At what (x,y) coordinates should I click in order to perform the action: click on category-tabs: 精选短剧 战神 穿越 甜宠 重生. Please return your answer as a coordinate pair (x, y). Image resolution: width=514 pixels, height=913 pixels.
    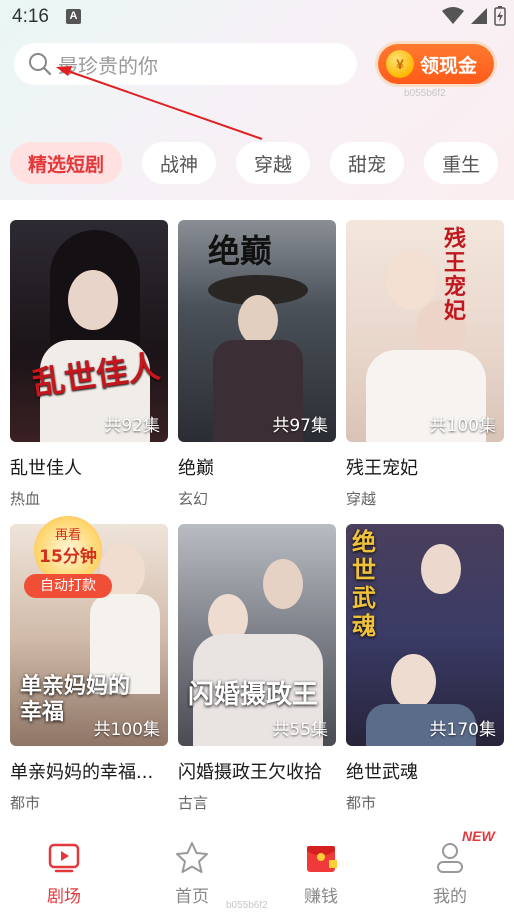
    Looking at the image, I should click on (254, 163).